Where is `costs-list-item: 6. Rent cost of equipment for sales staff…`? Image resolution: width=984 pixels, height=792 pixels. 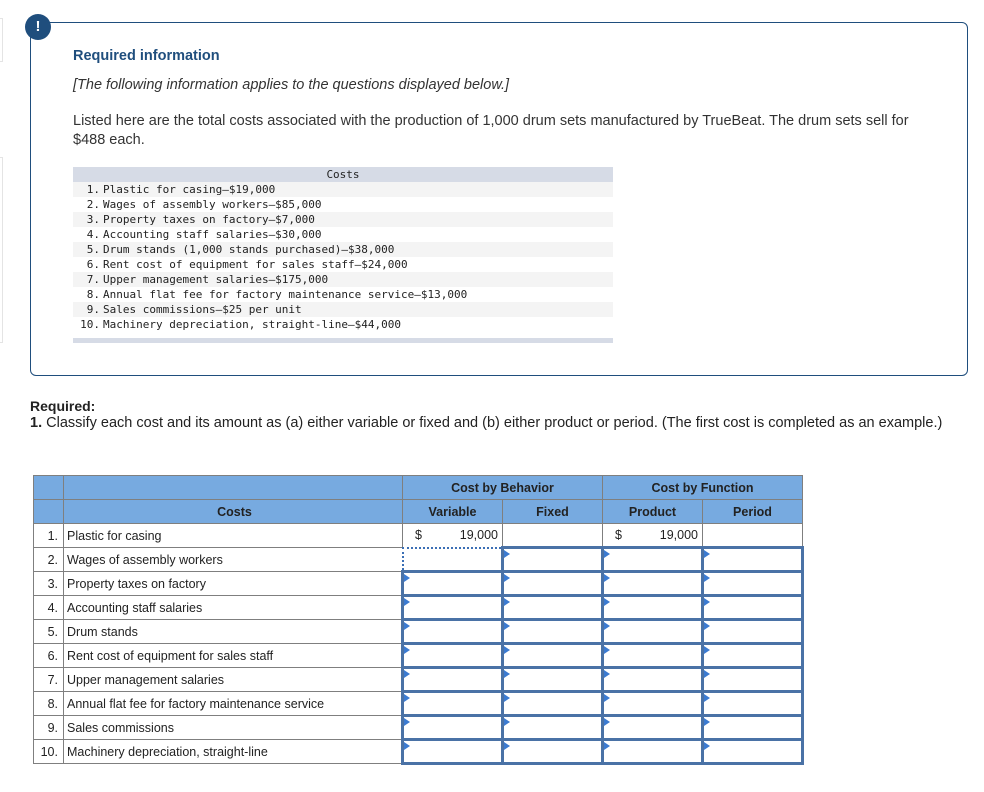 costs-list-item: 6. Rent cost of equipment for sales staff… is located at coordinates (343, 264).